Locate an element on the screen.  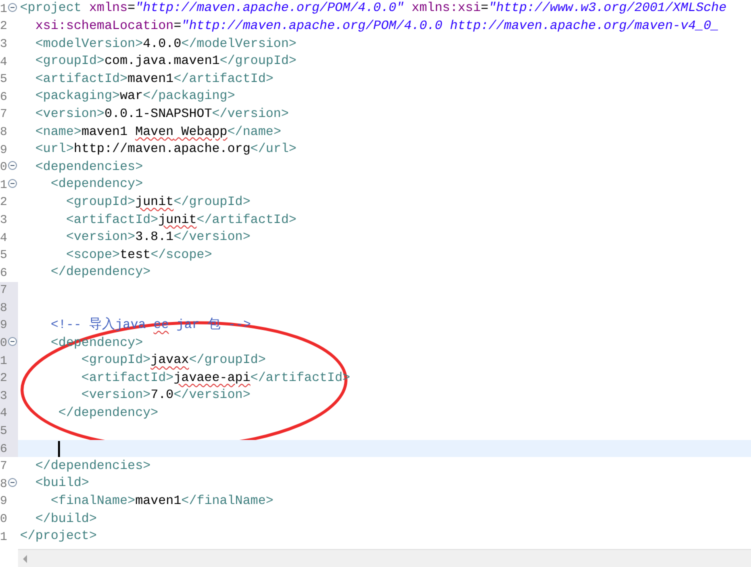
code-line: xsi:schemaLocation="http://maven.apache.org/POM/4.0.0 http://maven.apache.org/maven-v4_0_ is located at coordinates (376, 26).